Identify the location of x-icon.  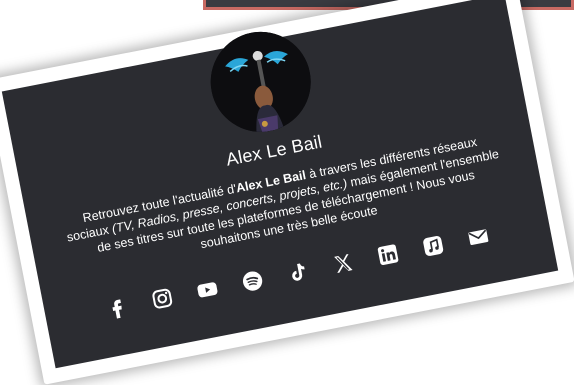
(343, 263).